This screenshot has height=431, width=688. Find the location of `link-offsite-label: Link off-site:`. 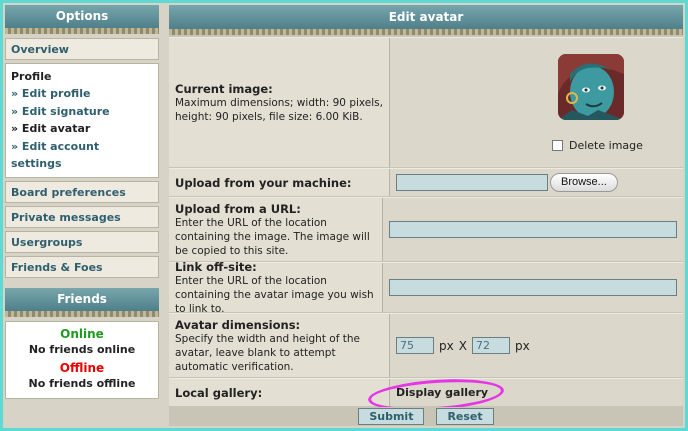

link-offsite-label: Link off-site: is located at coordinates (216, 266).